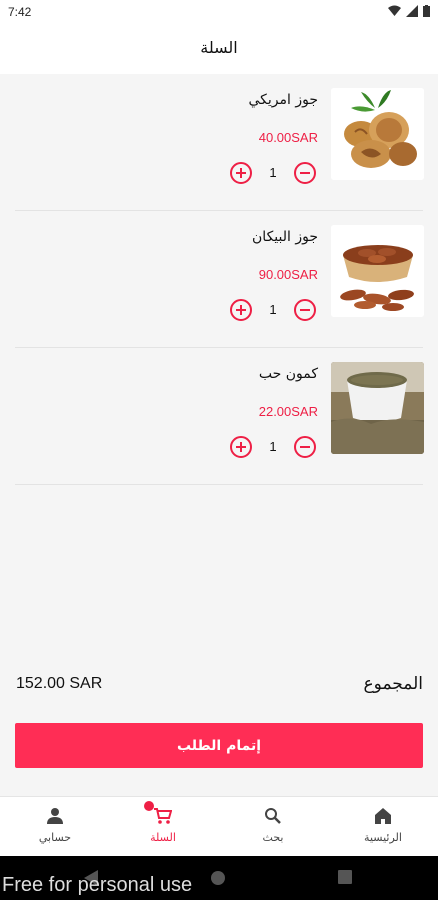 The height and width of the screenshot is (900, 438). I want to click on nav-item-cart: السلة, so click(163, 822).